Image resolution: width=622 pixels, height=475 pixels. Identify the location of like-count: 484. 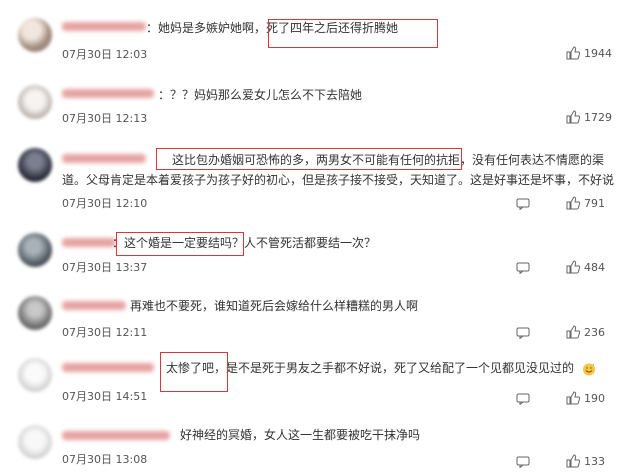
(594, 267).